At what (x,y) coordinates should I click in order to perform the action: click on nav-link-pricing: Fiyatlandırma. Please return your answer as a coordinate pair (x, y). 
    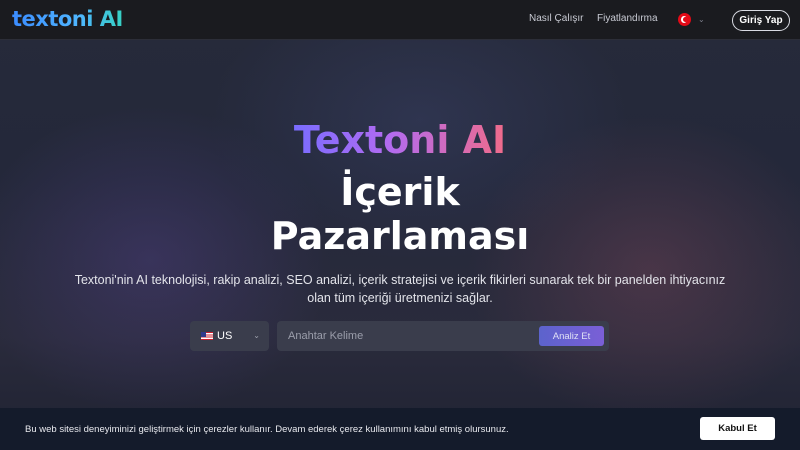
    Looking at the image, I should click on (627, 18).